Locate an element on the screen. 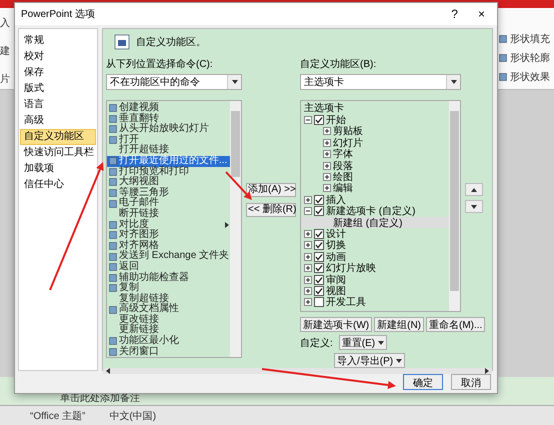 The height and width of the screenshot is (425, 554). tree-header: 主选项卡 is located at coordinates (324, 108).